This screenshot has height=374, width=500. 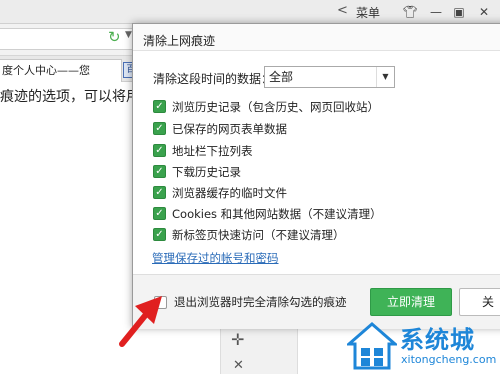 What do you see at coordinates (316, 37) in the screenshot?
I see `dialog-titlebar: 清除上网痕迹` at bounding box center [316, 37].